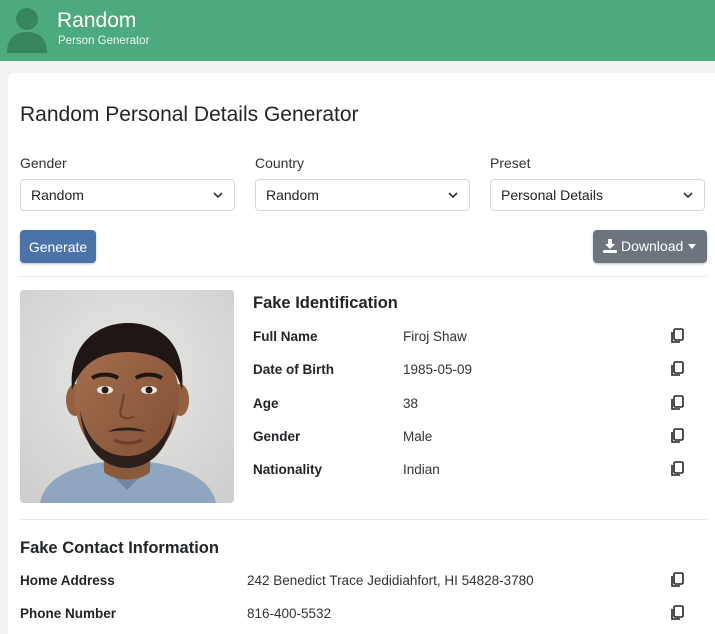  What do you see at coordinates (610, 246) in the screenshot?
I see `download-icon` at bounding box center [610, 246].